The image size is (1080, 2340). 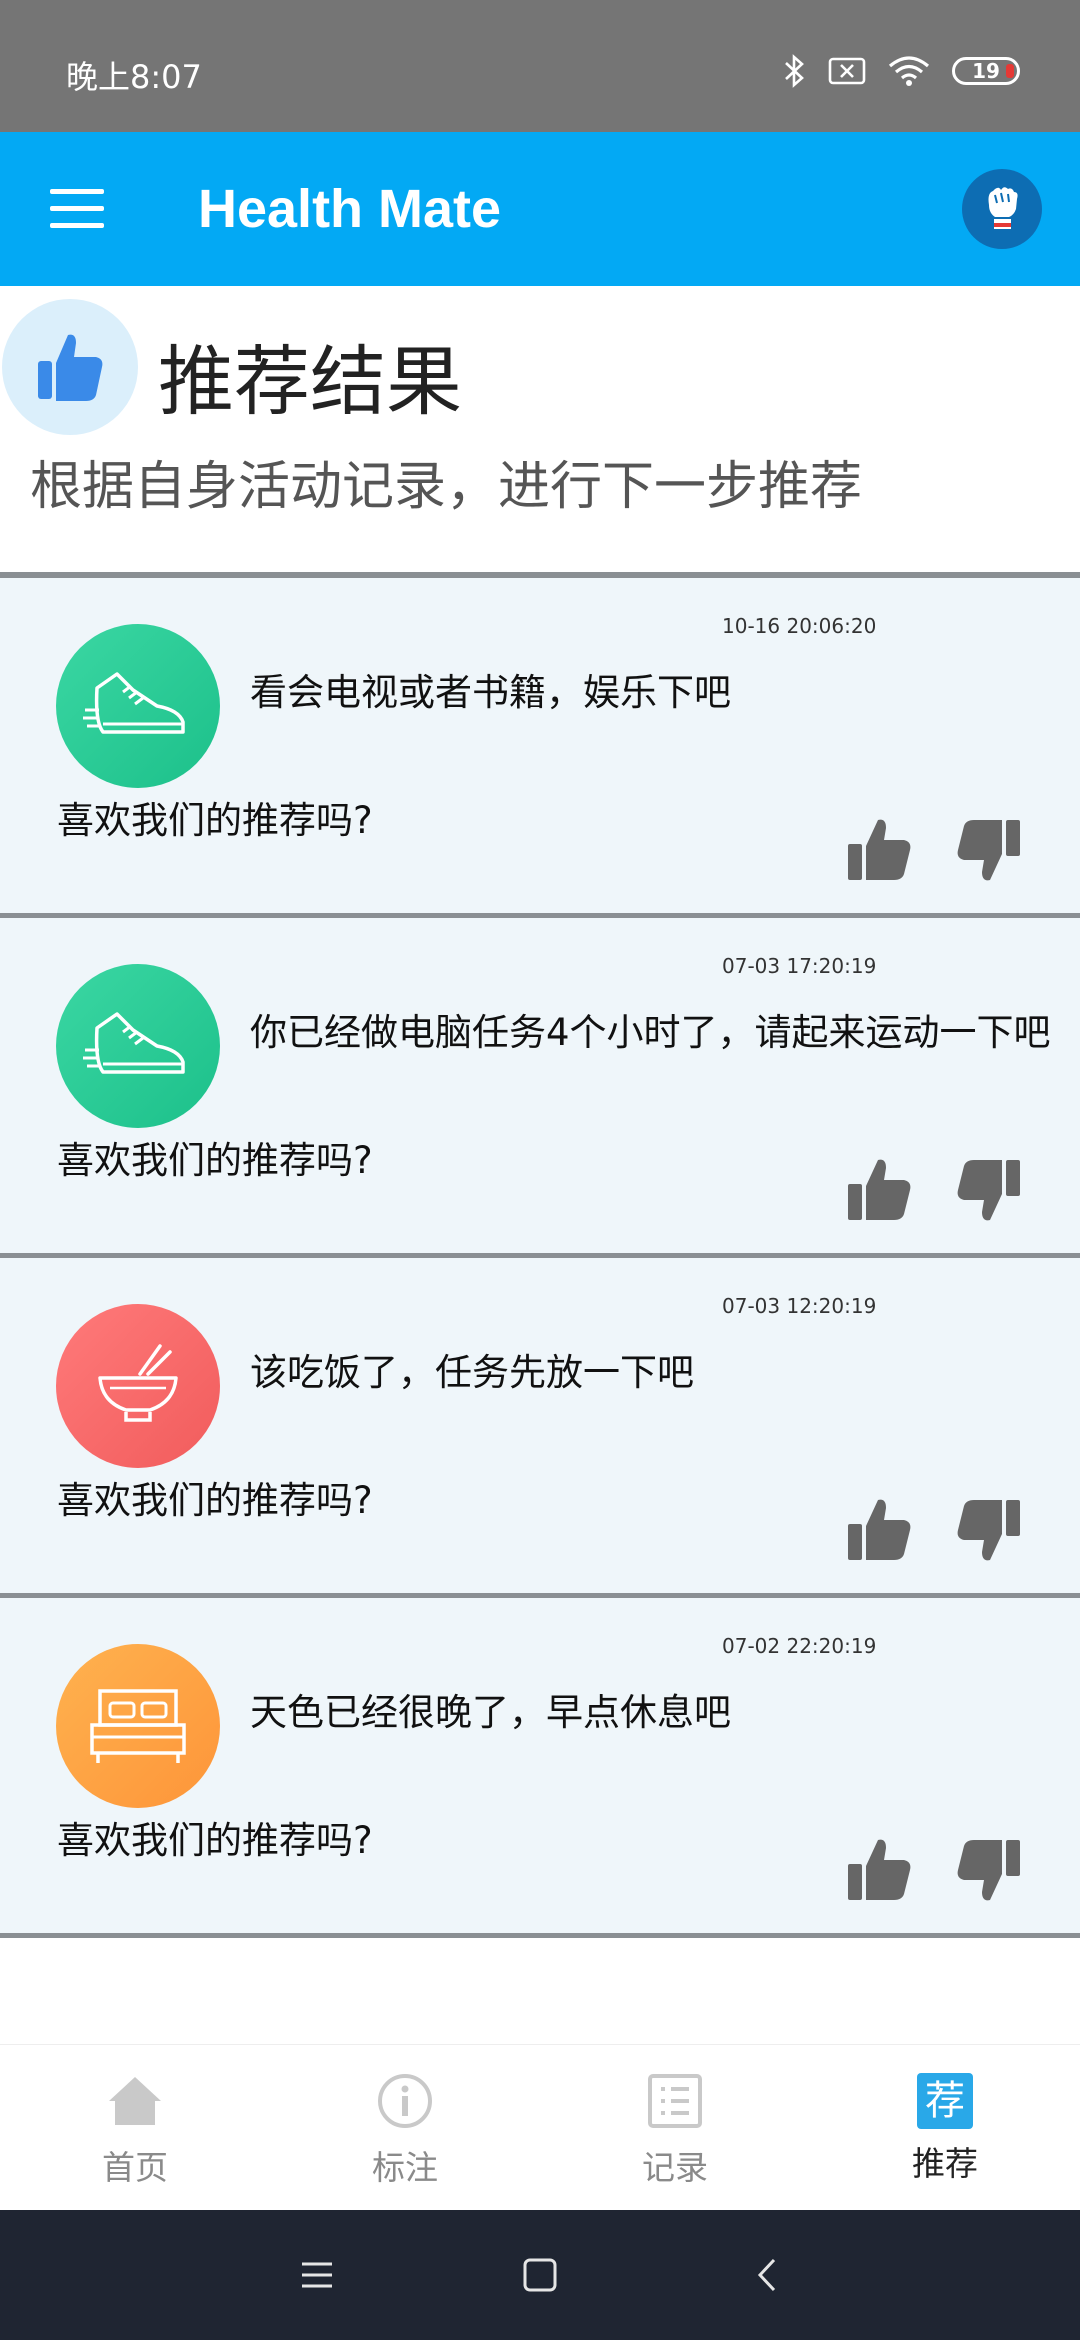 I want to click on status-time: 晚上8:07, so click(x=134, y=77).